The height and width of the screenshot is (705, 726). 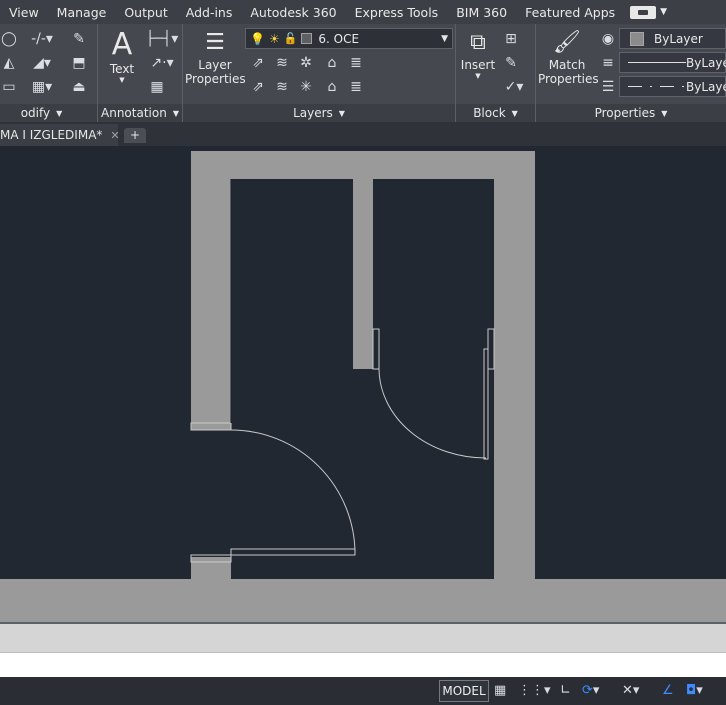 I want to click on new-tab-button: +, so click(x=135, y=135).